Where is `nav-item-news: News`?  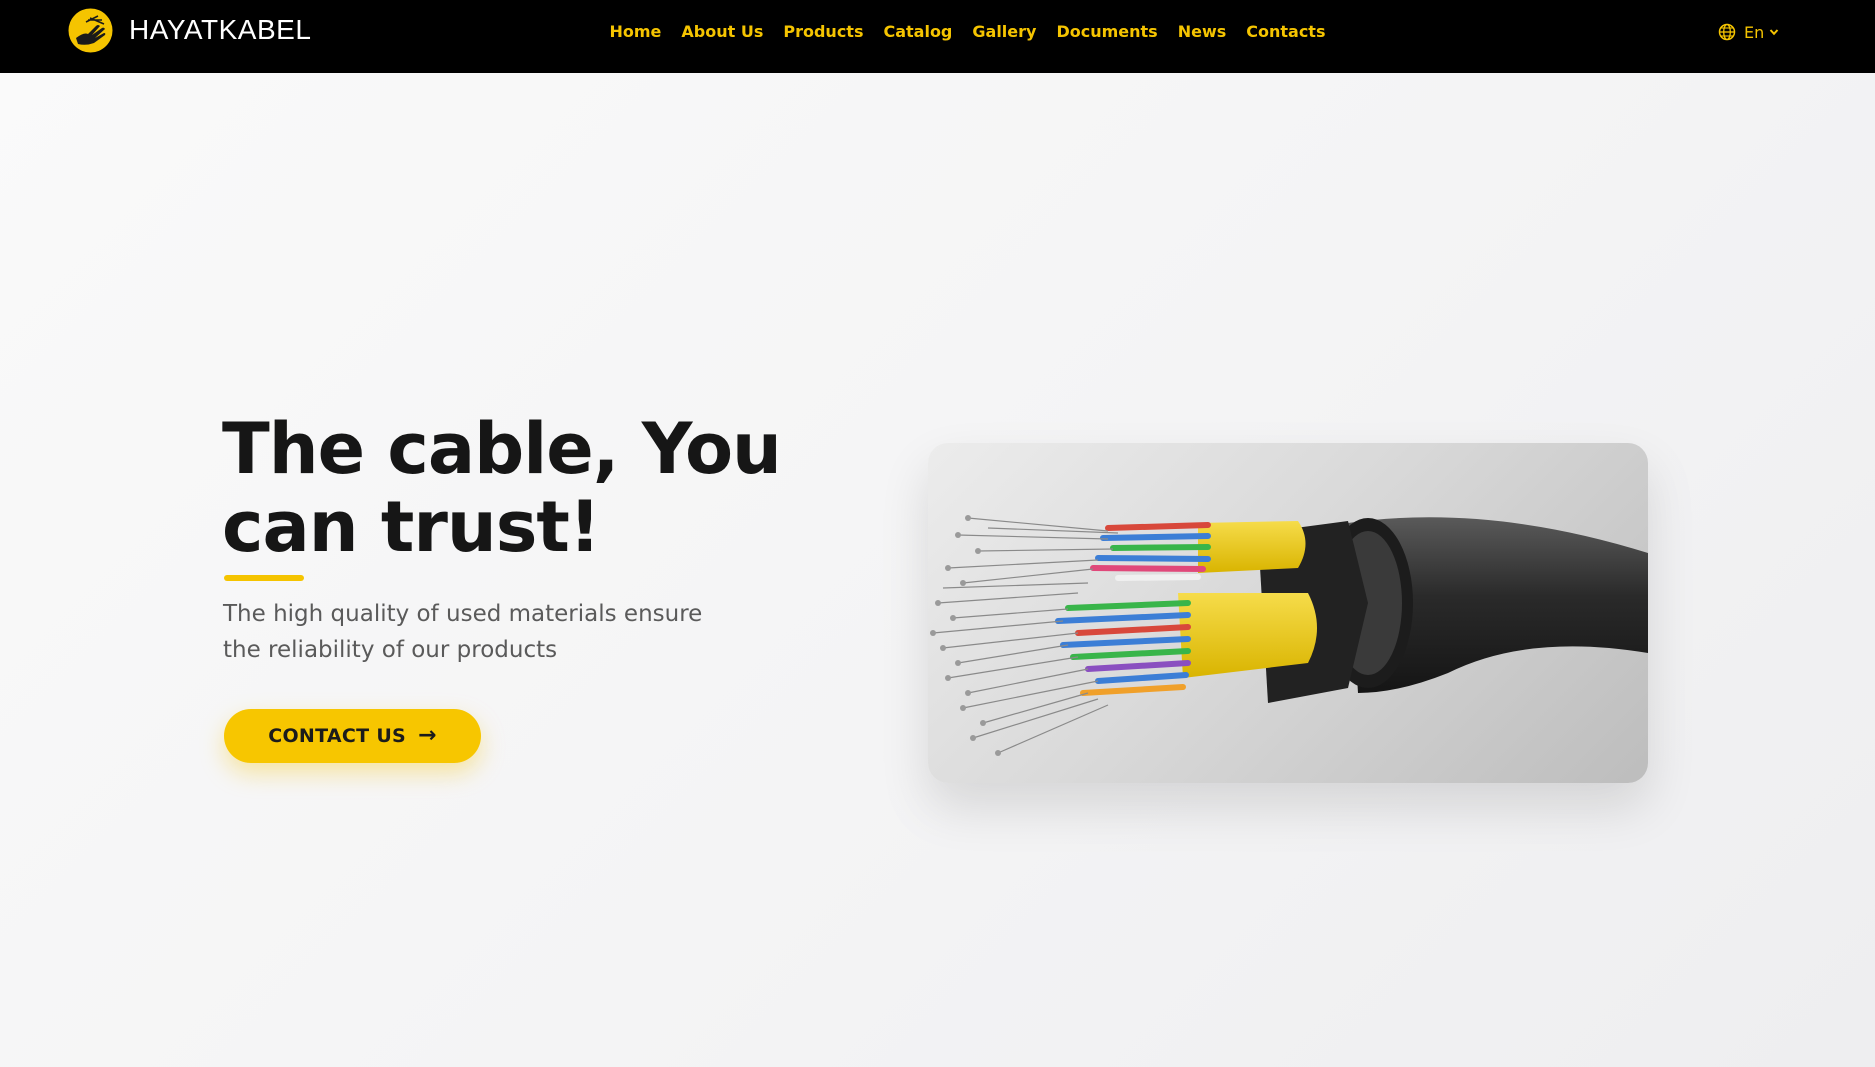 nav-item-news: News is located at coordinates (1202, 31).